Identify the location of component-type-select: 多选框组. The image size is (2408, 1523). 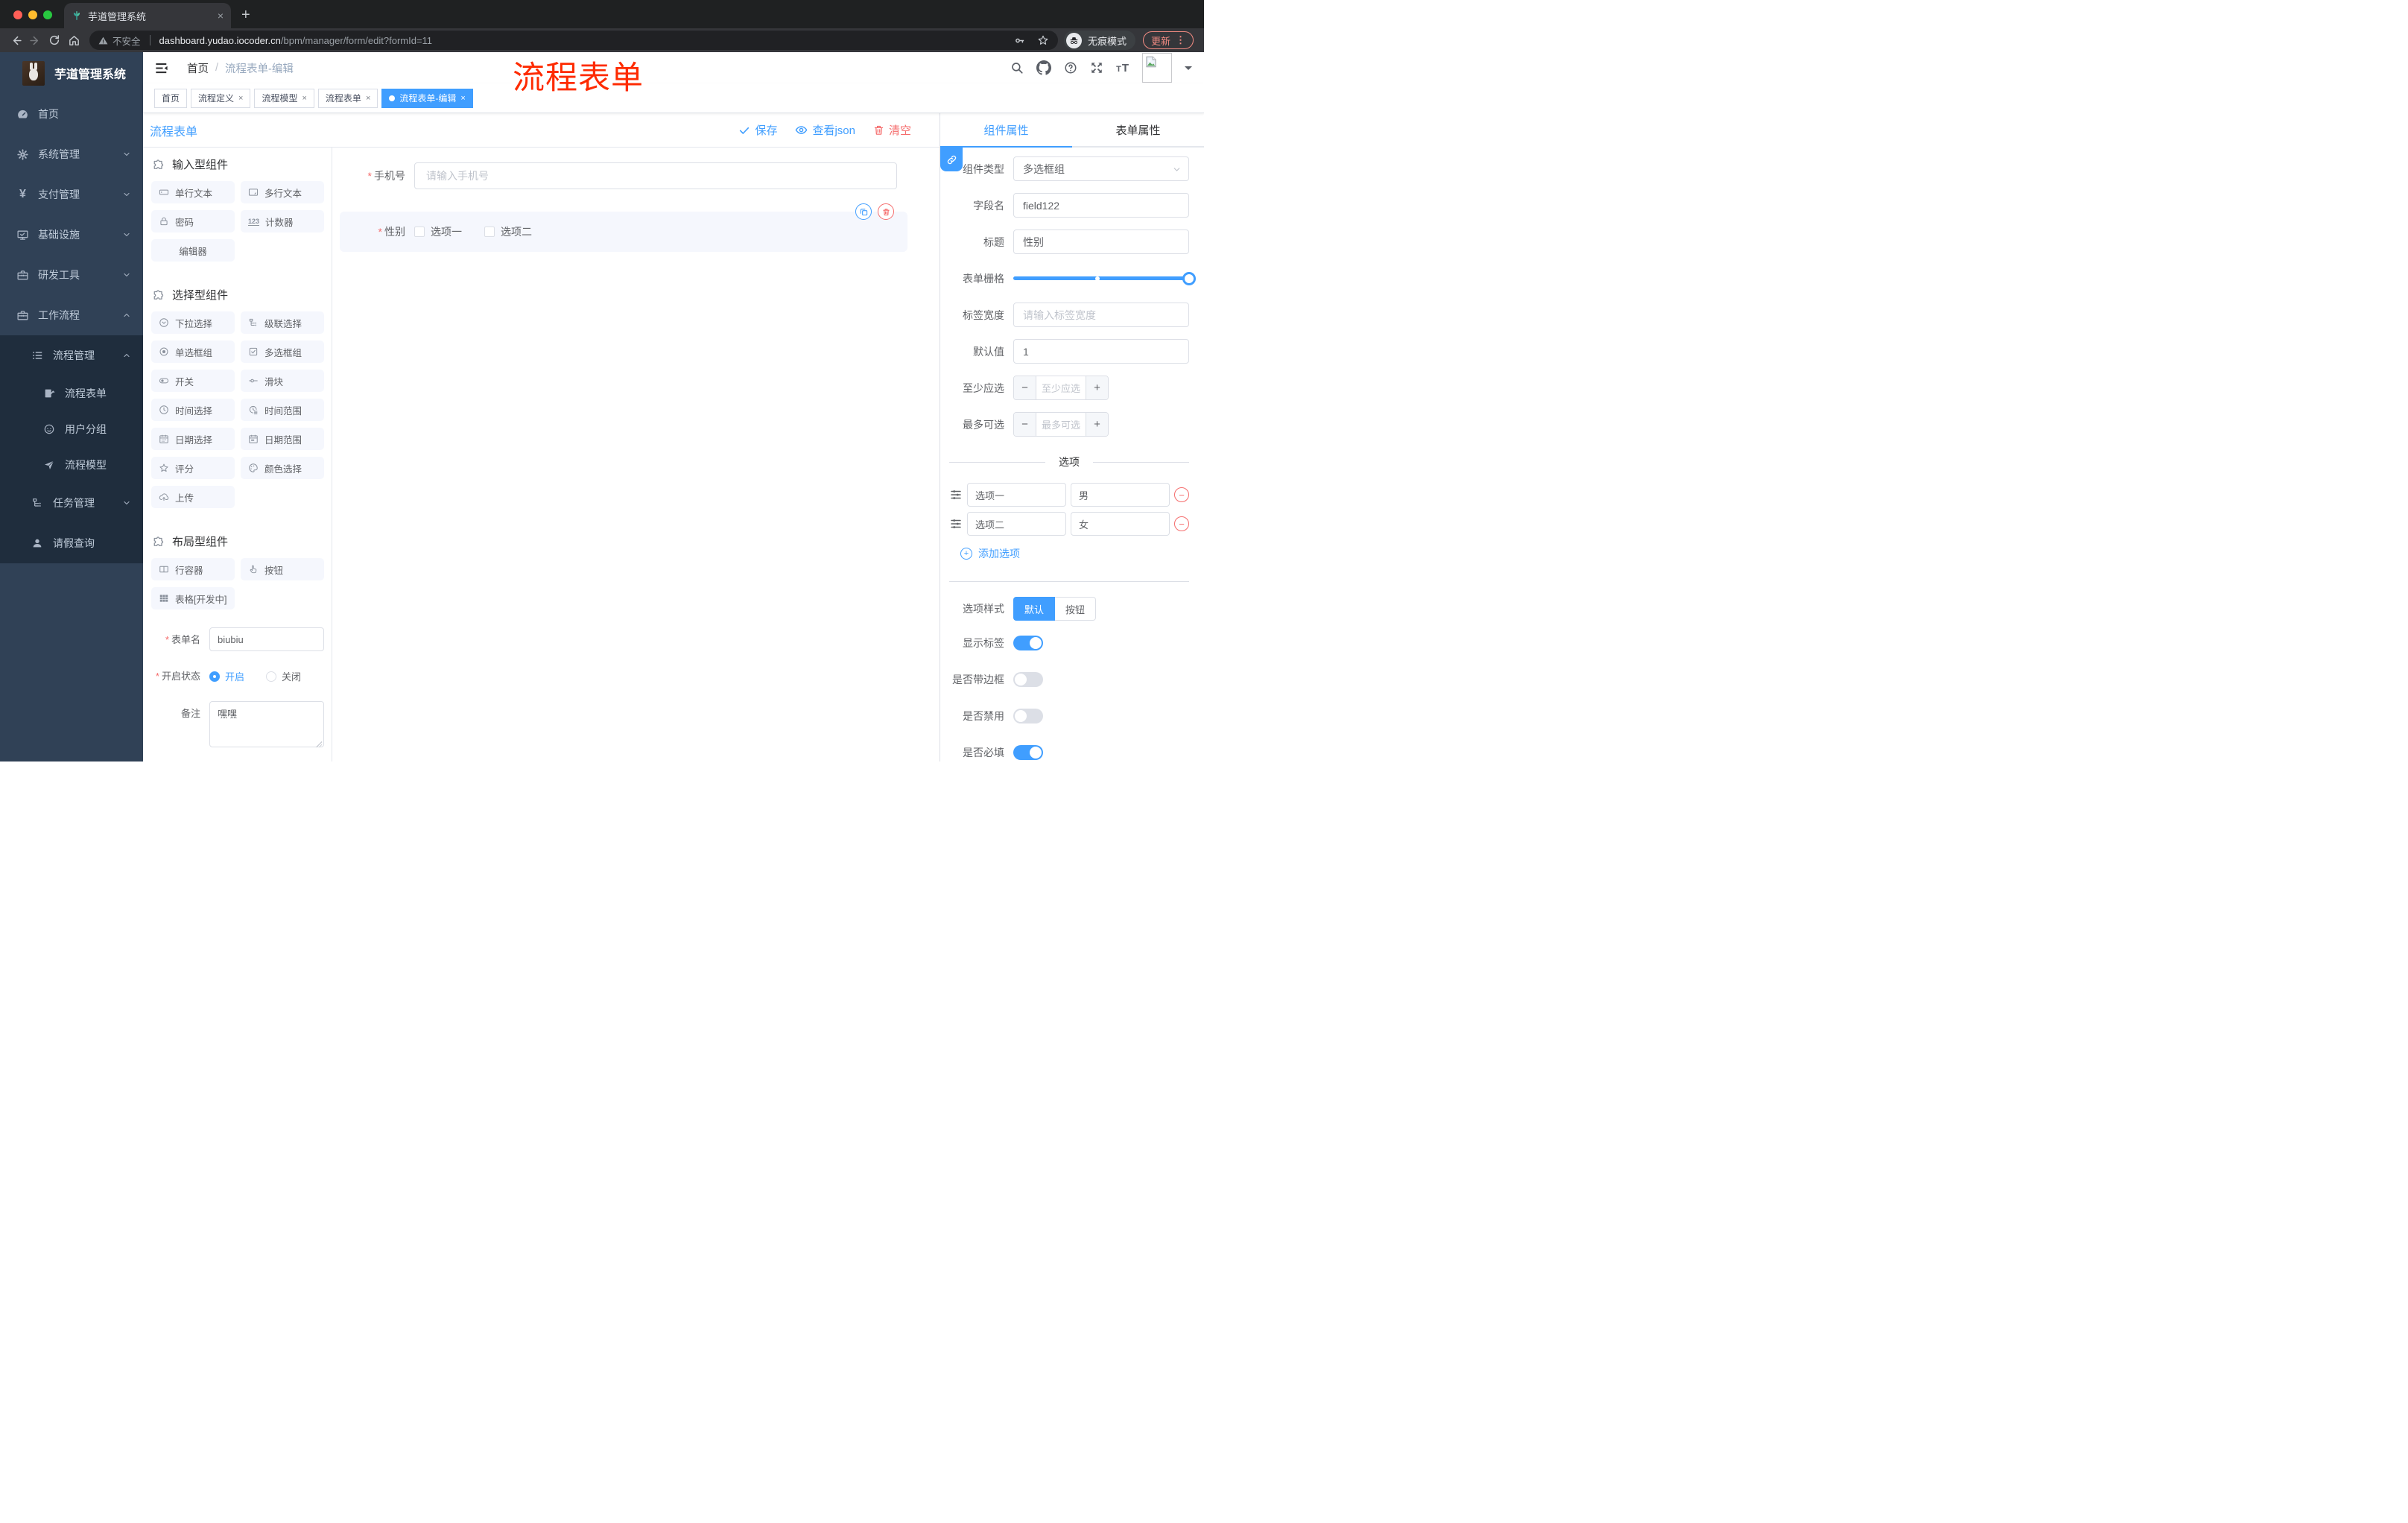
(1101, 169).